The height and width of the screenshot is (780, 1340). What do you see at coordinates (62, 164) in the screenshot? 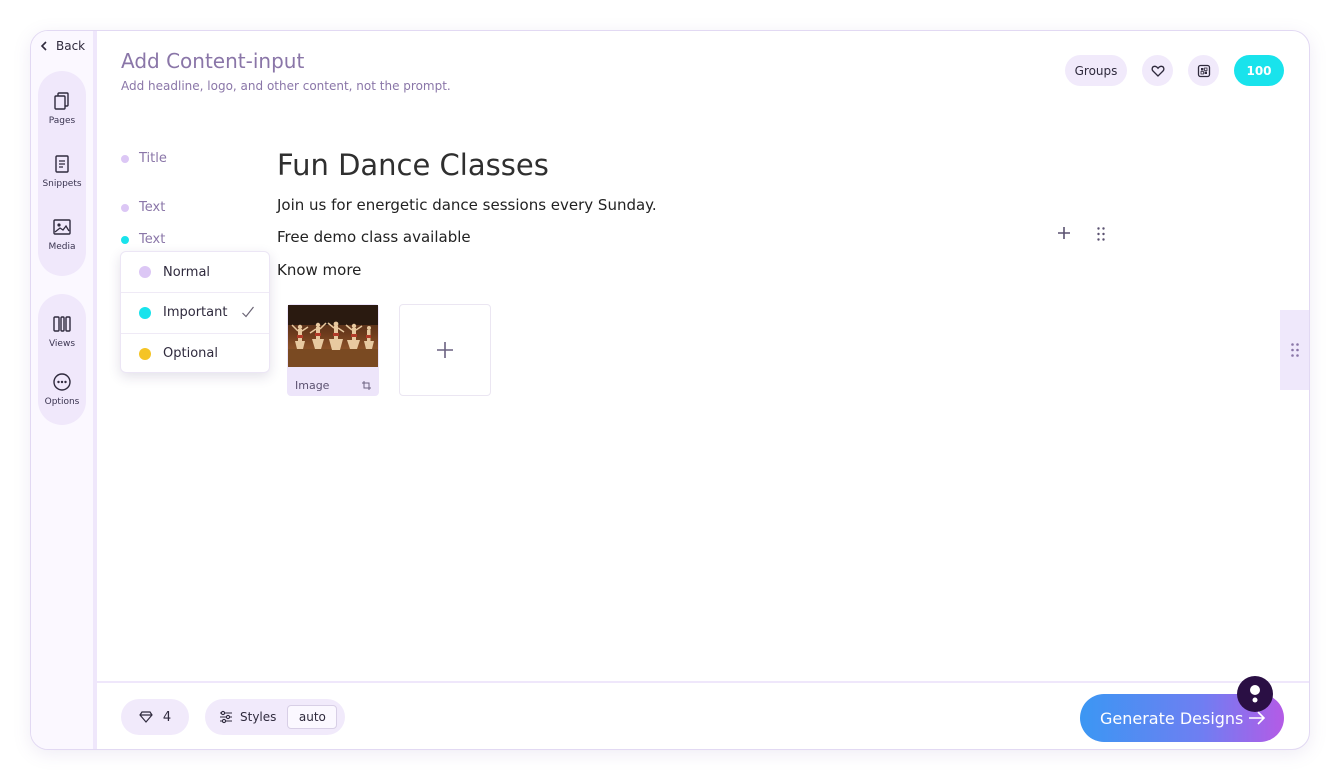
I see `snippets-icon` at bounding box center [62, 164].